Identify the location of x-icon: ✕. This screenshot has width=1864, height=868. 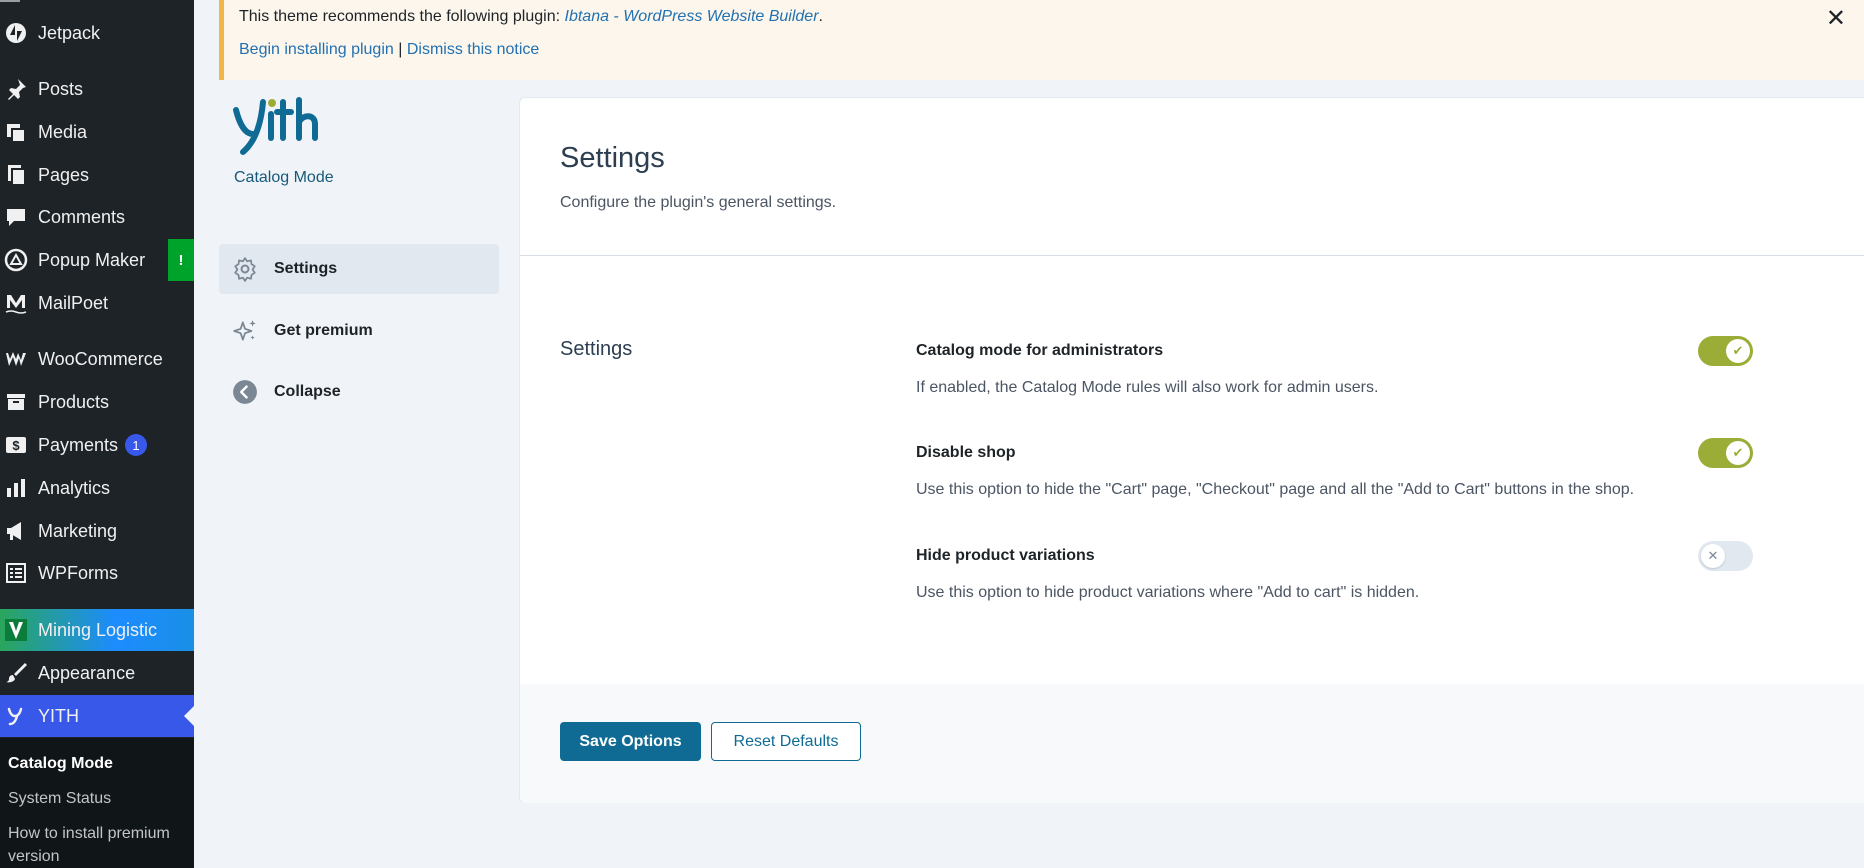
(1713, 556).